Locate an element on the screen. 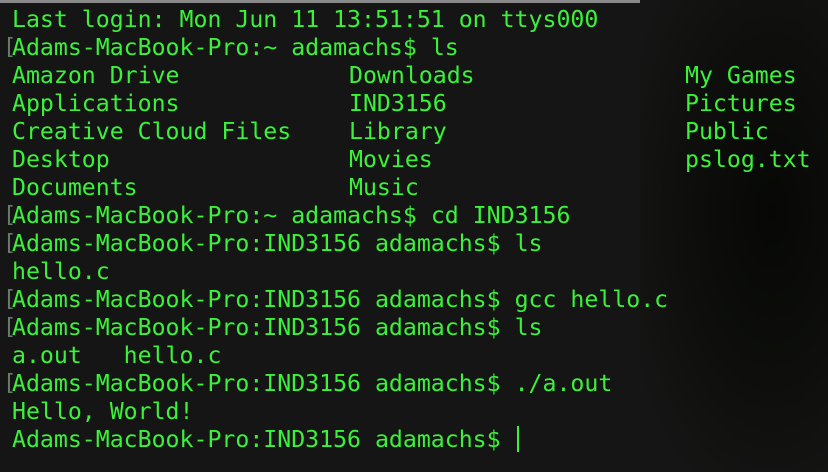 Image resolution: width=828 pixels, height=472 pixels. ls-row: Desktop Movies pslog.txt is located at coordinates (411, 160).